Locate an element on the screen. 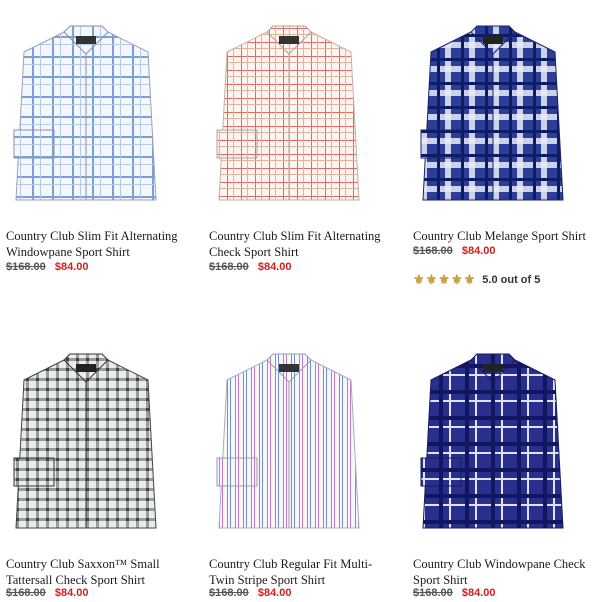  rating: ⚜⚜⚜⚜⚜ 5.0 out of 5 is located at coordinates (476, 280).